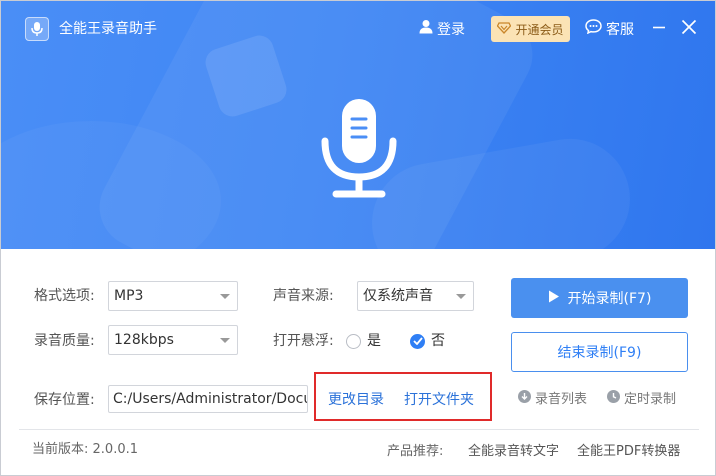 The width and height of the screenshot is (716, 476). I want to click on login-label: 登录, so click(451, 29).